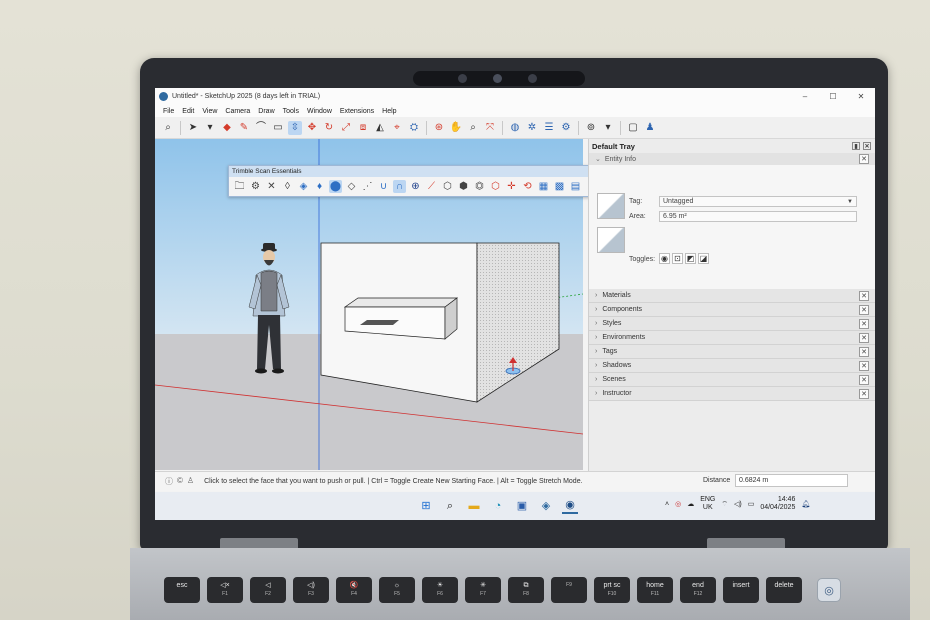 The image size is (930, 620). What do you see at coordinates (450, 506) in the screenshot?
I see `taskbar-search-icon: ⌕` at bounding box center [450, 506].